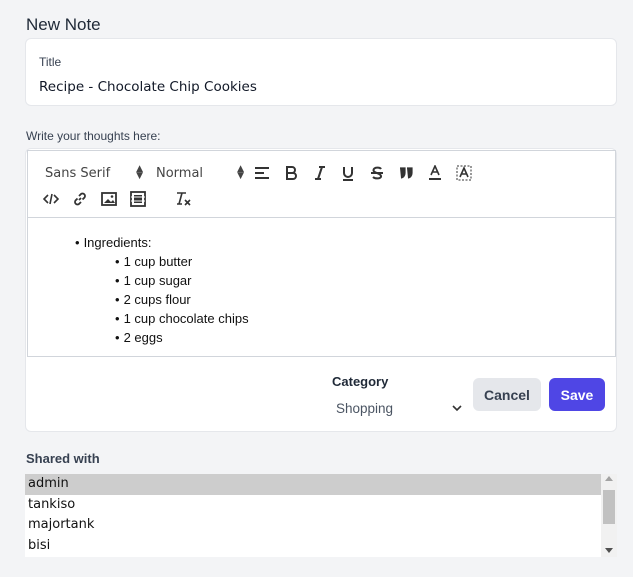 Image resolution: width=633 pixels, height=577 pixels. Describe the element at coordinates (321, 184) in the screenshot. I see `editor-toolbar: Sans Serif ▲ ▼ Normal ▲ ▼` at that location.